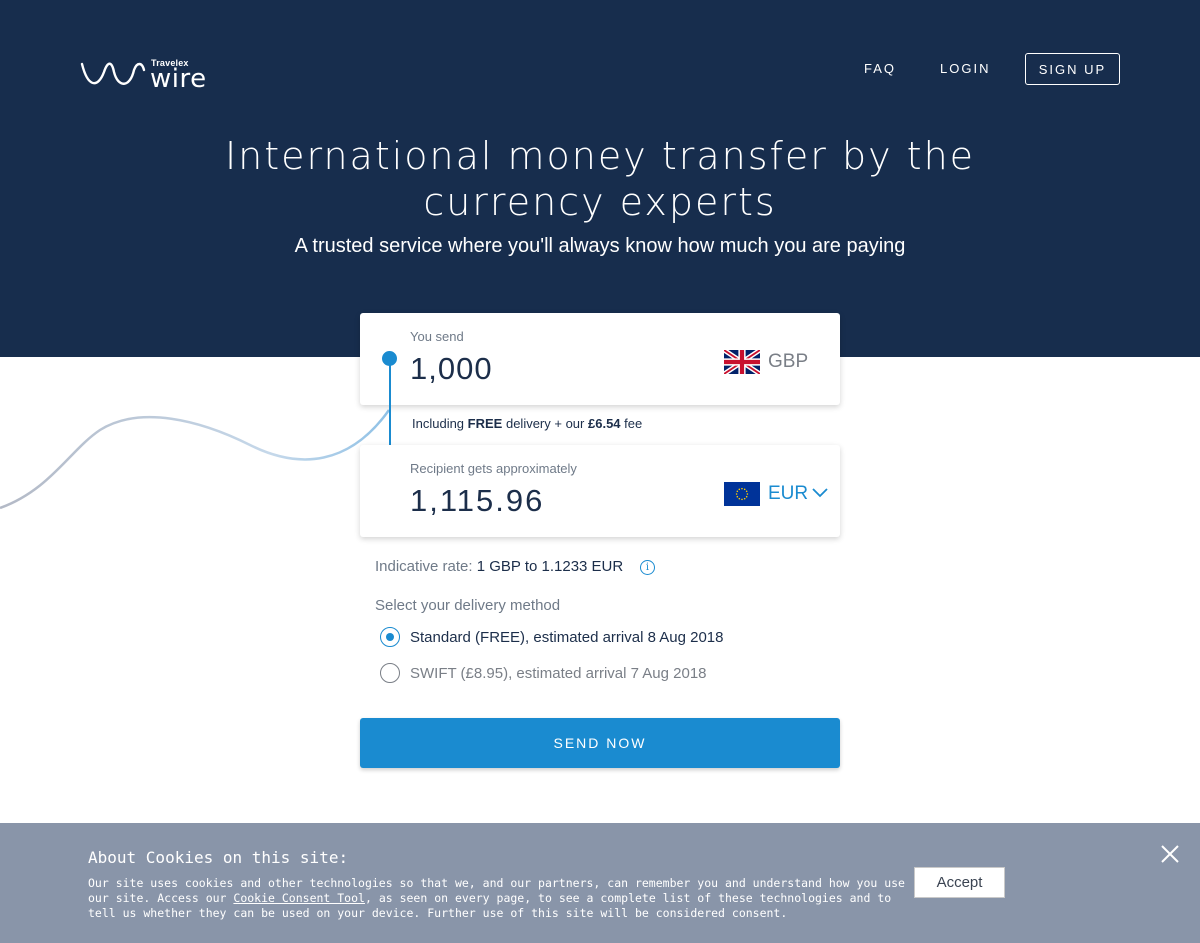  What do you see at coordinates (647, 567) in the screenshot?
I see `info-icon: i` at bounding box center [647, 567].